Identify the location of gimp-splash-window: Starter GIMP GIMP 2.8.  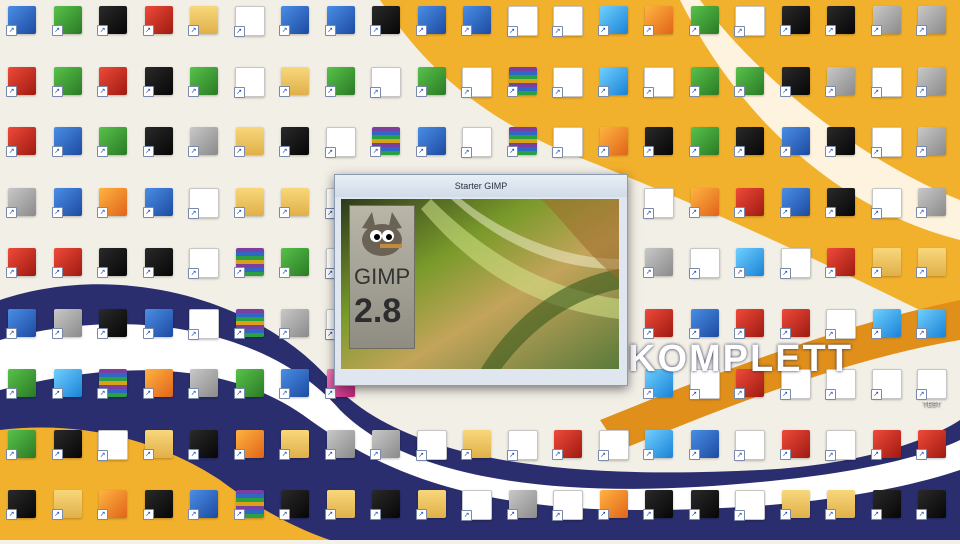
(481, 280).